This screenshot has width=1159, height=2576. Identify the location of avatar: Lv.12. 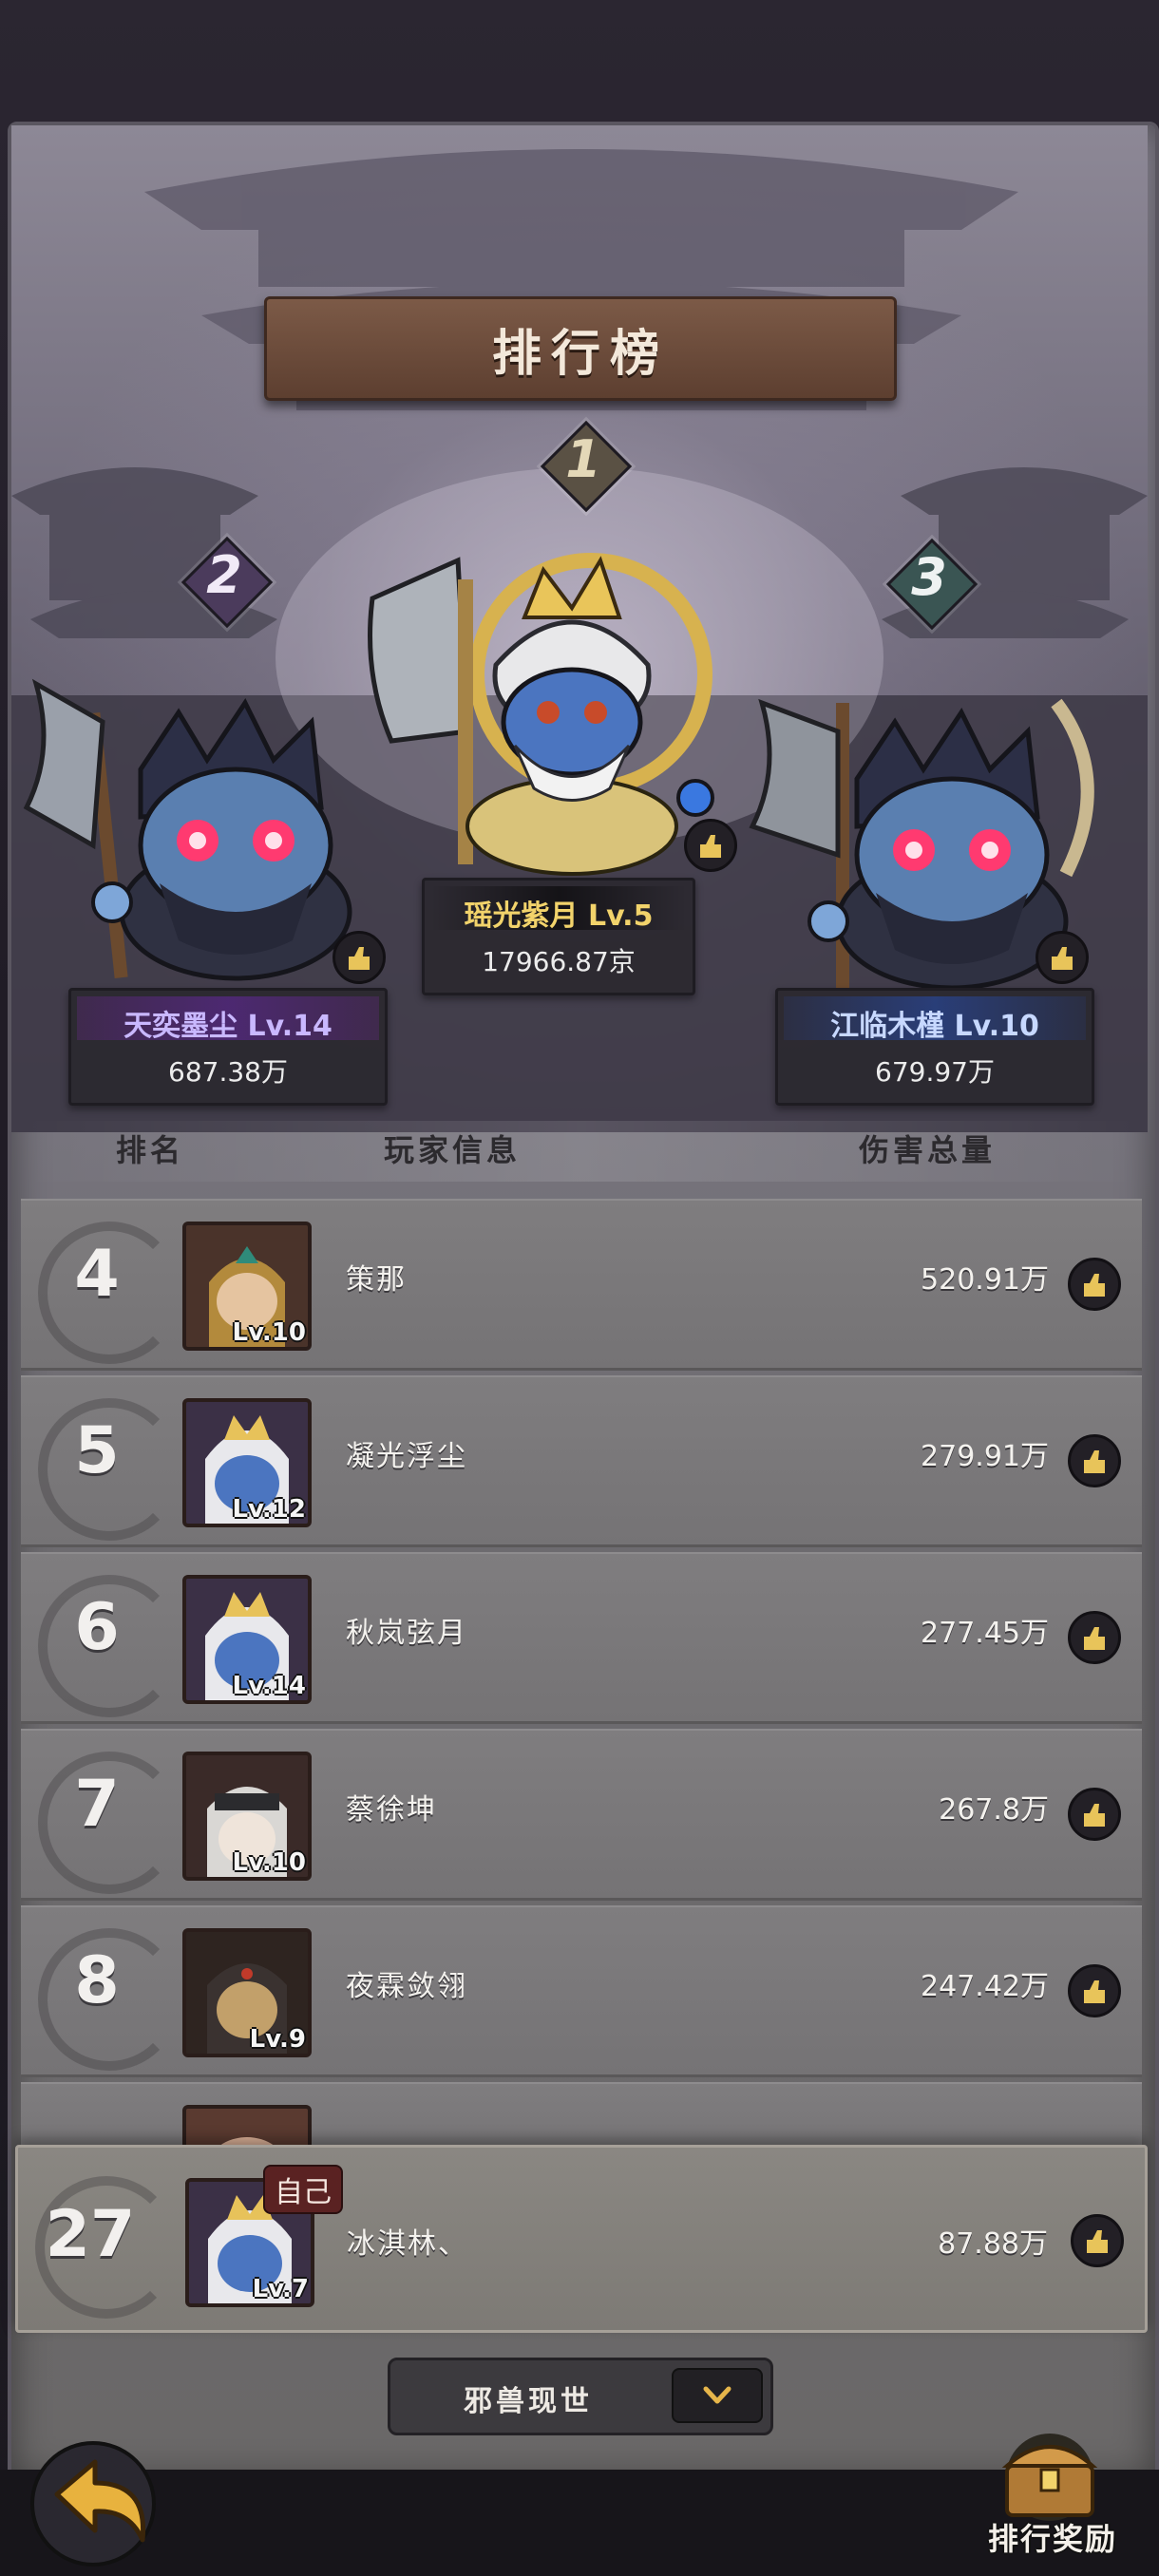
(247, 1462).